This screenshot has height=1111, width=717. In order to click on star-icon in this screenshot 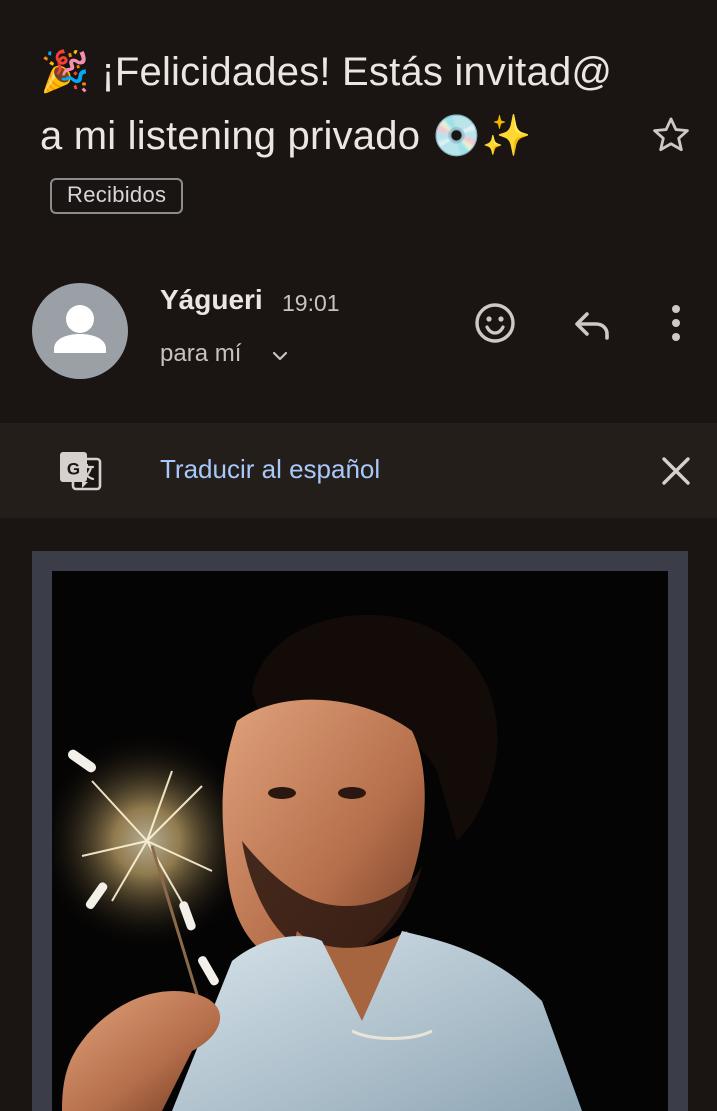, I will do `click(671, 135)`.